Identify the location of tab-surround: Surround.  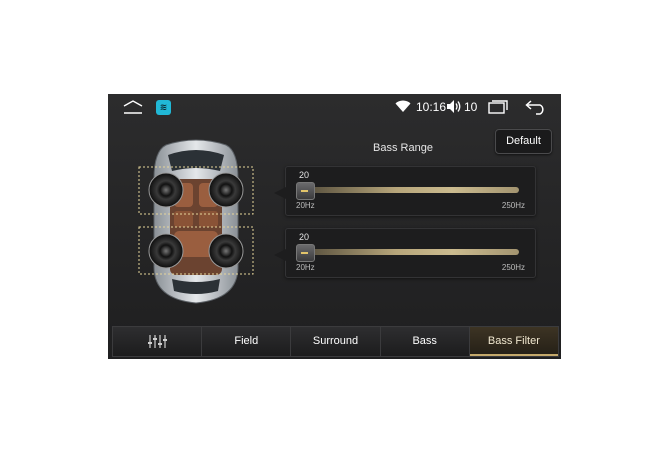
(336, 341).